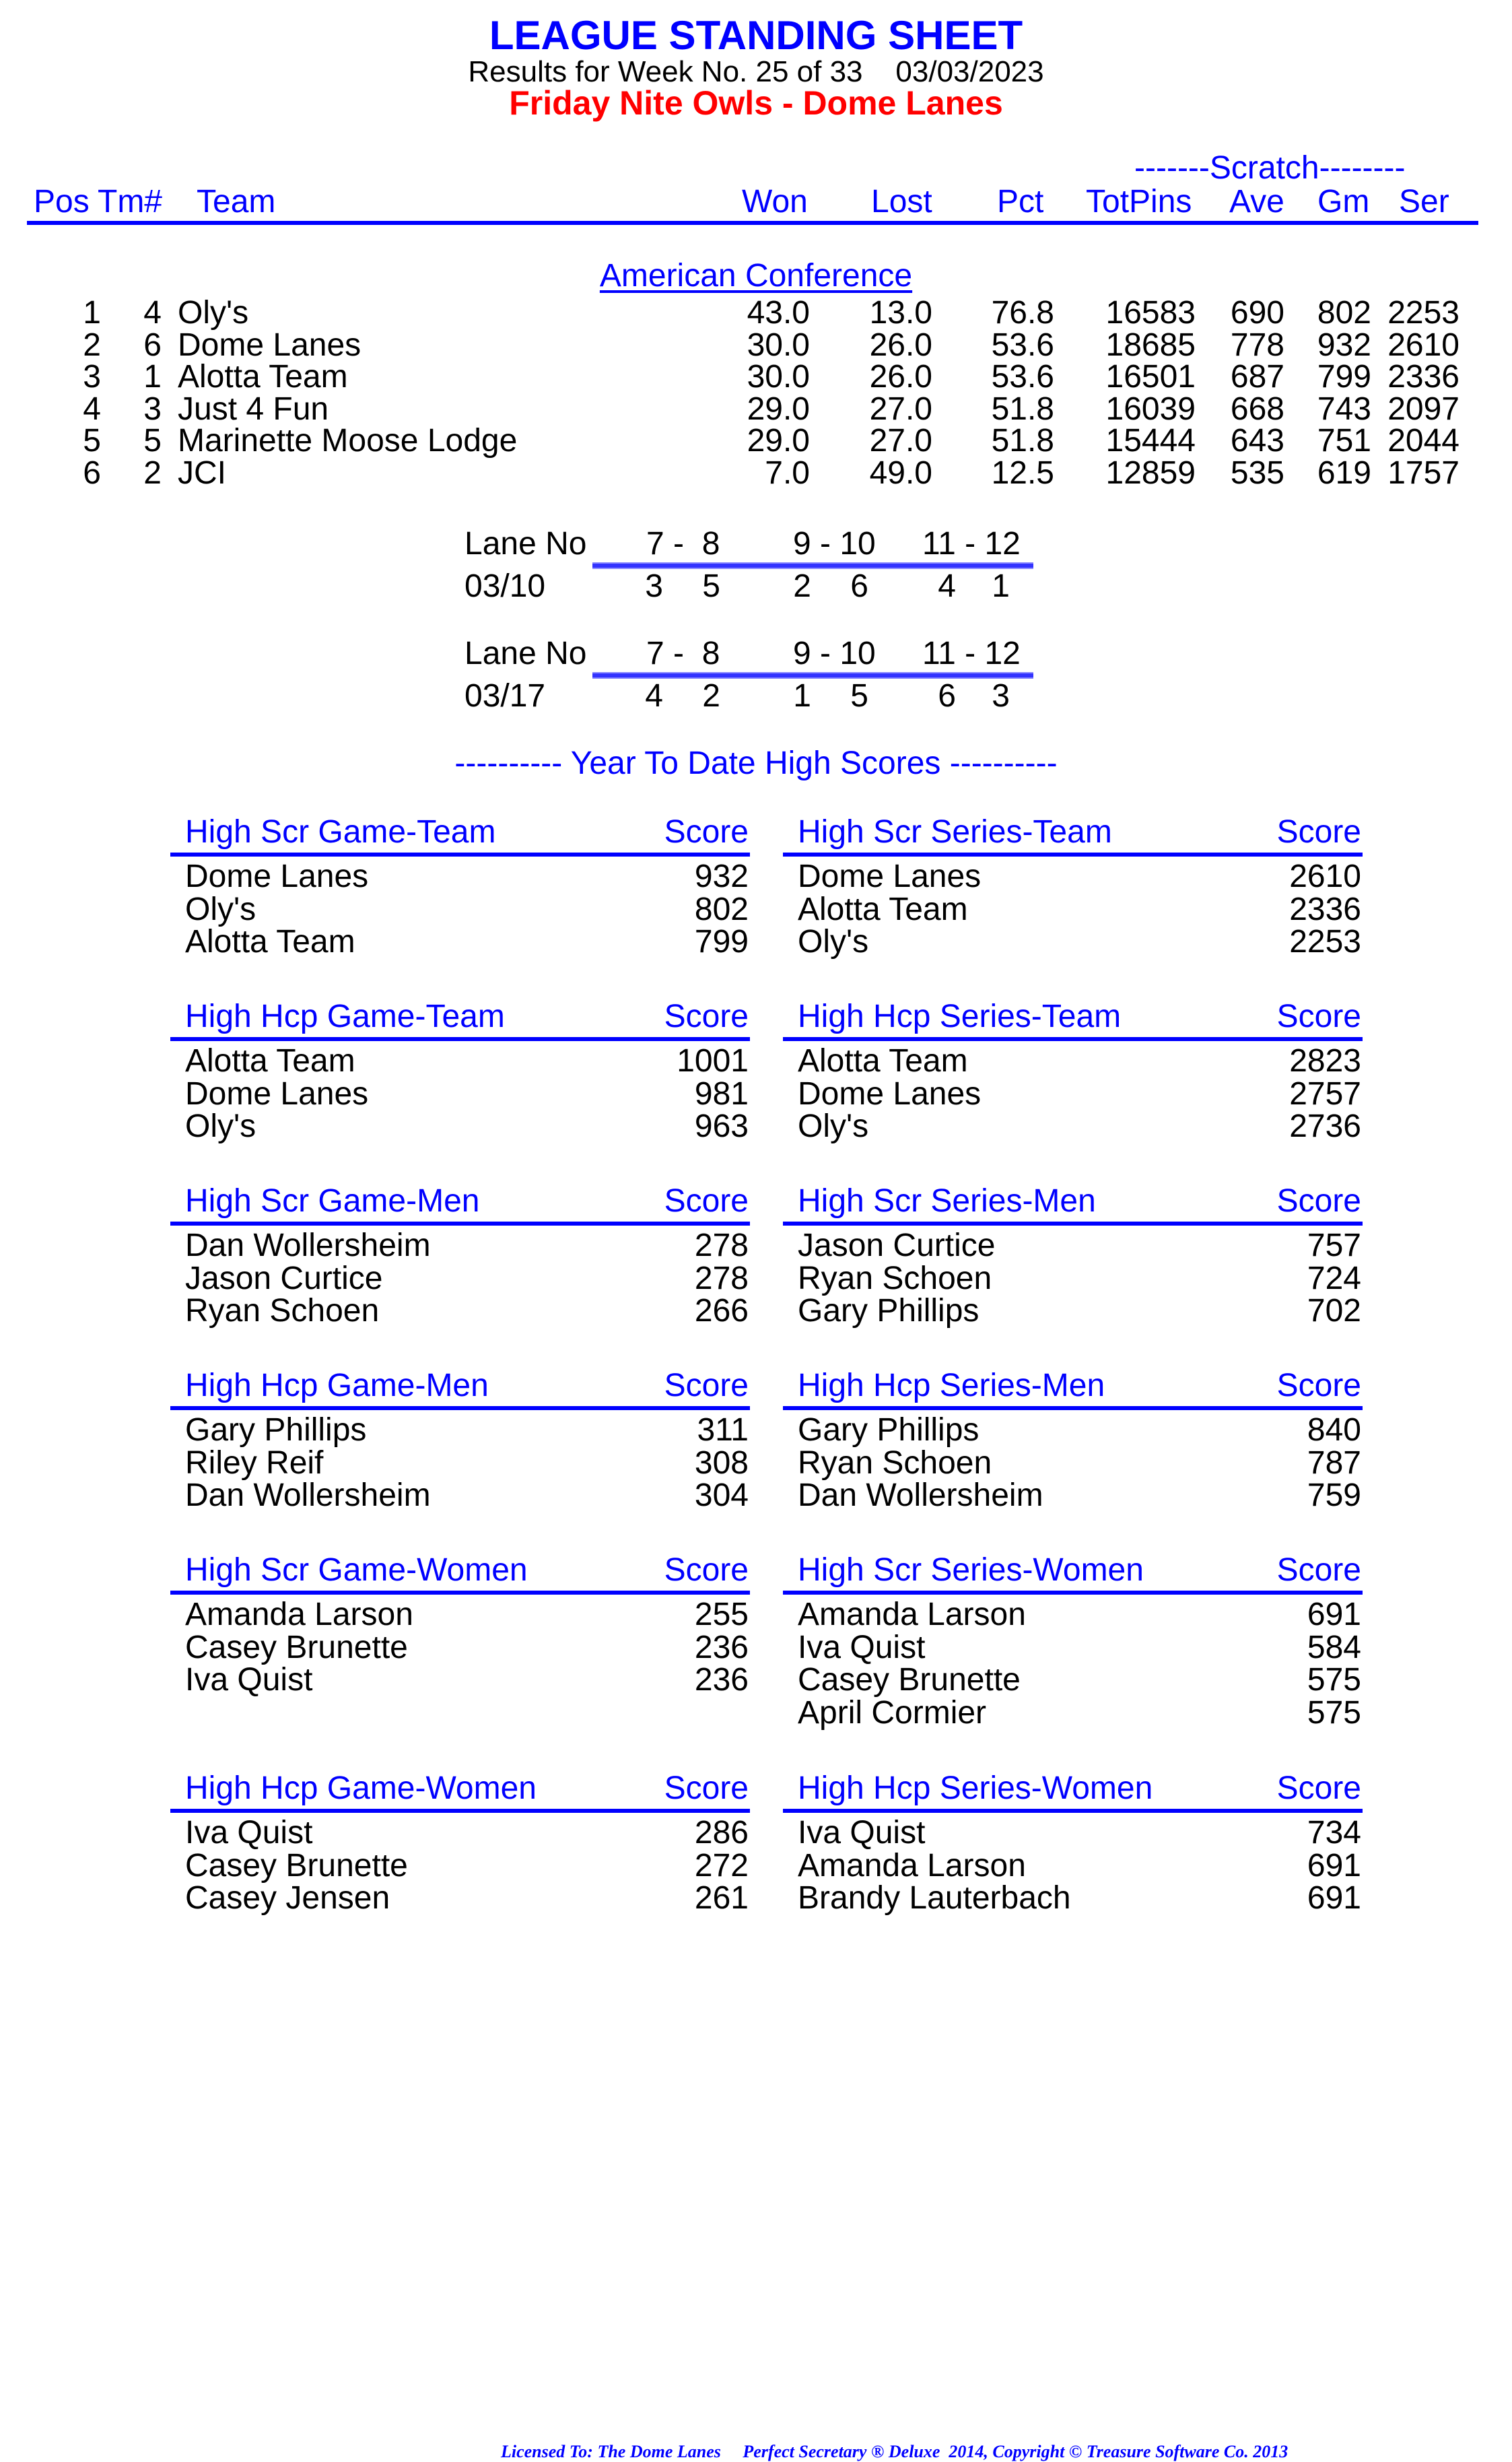 Image resolution: width=1512 pixels, height=2462 pixels. Describe the element at coordinates (711, 586) in the screenshot. I see `lane-team-number: 5` at that location.